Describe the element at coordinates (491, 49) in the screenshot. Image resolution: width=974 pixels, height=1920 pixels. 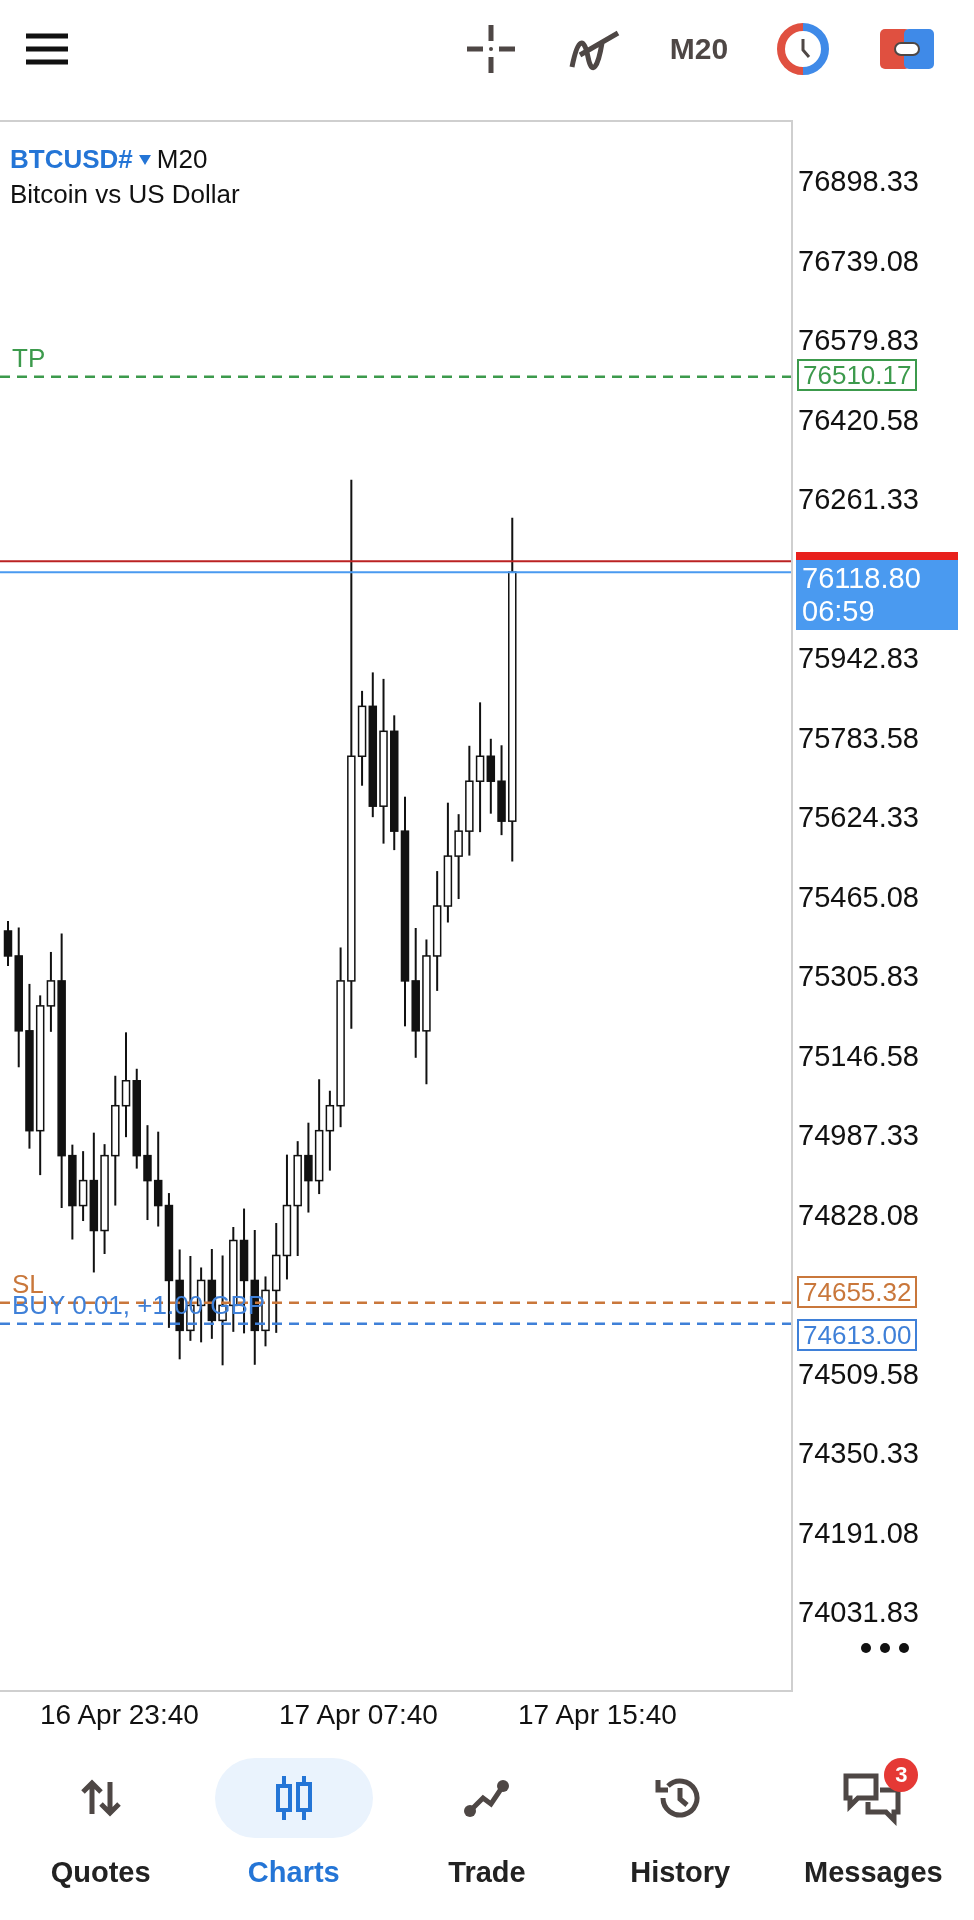
I see `crosshair-icon` at that location.